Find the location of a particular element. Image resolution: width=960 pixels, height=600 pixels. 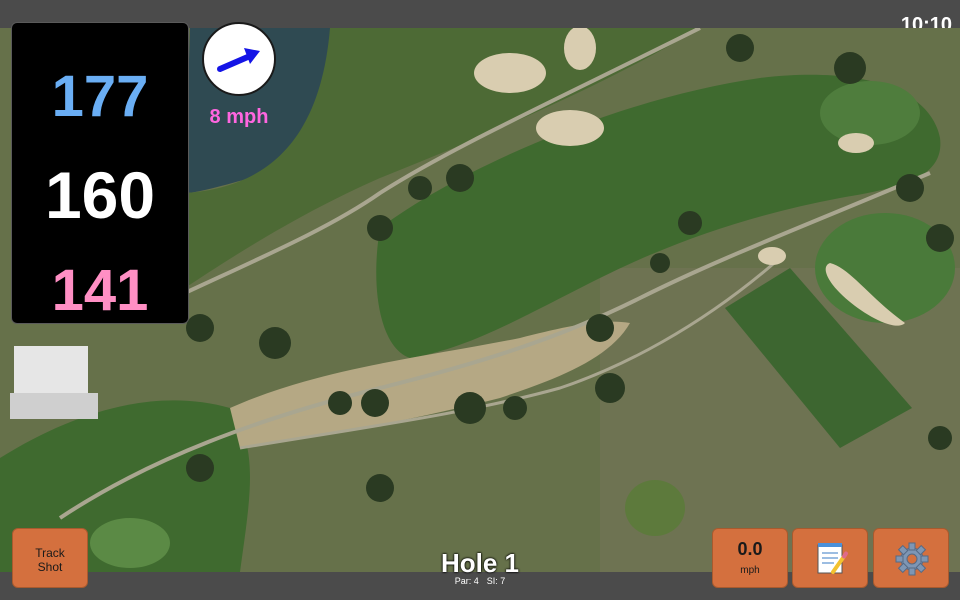

track-shot-label-line2: Shot is located at coordinates (50, 567).